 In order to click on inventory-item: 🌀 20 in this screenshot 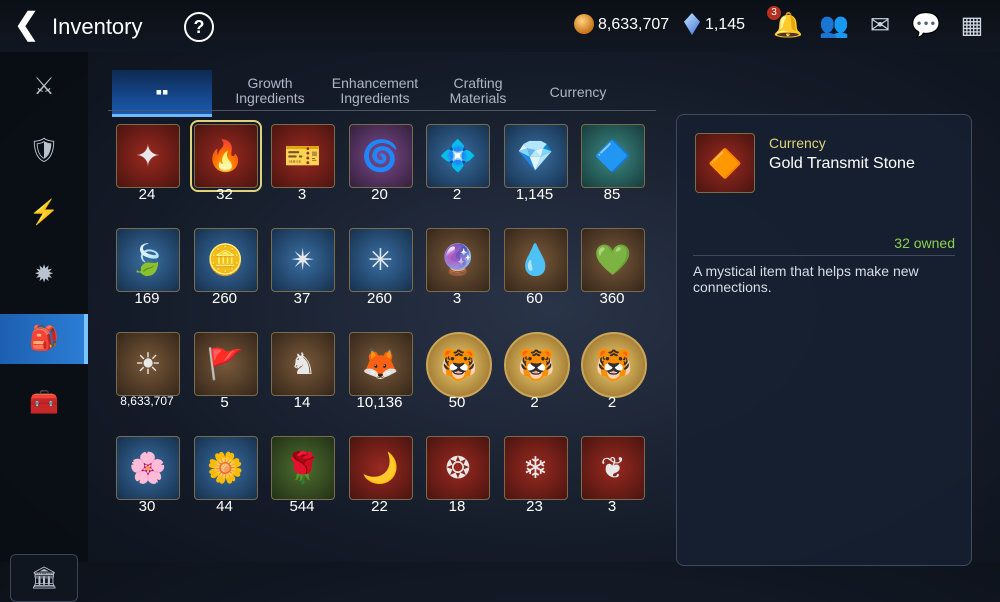, I will do `click(380, 167)`.